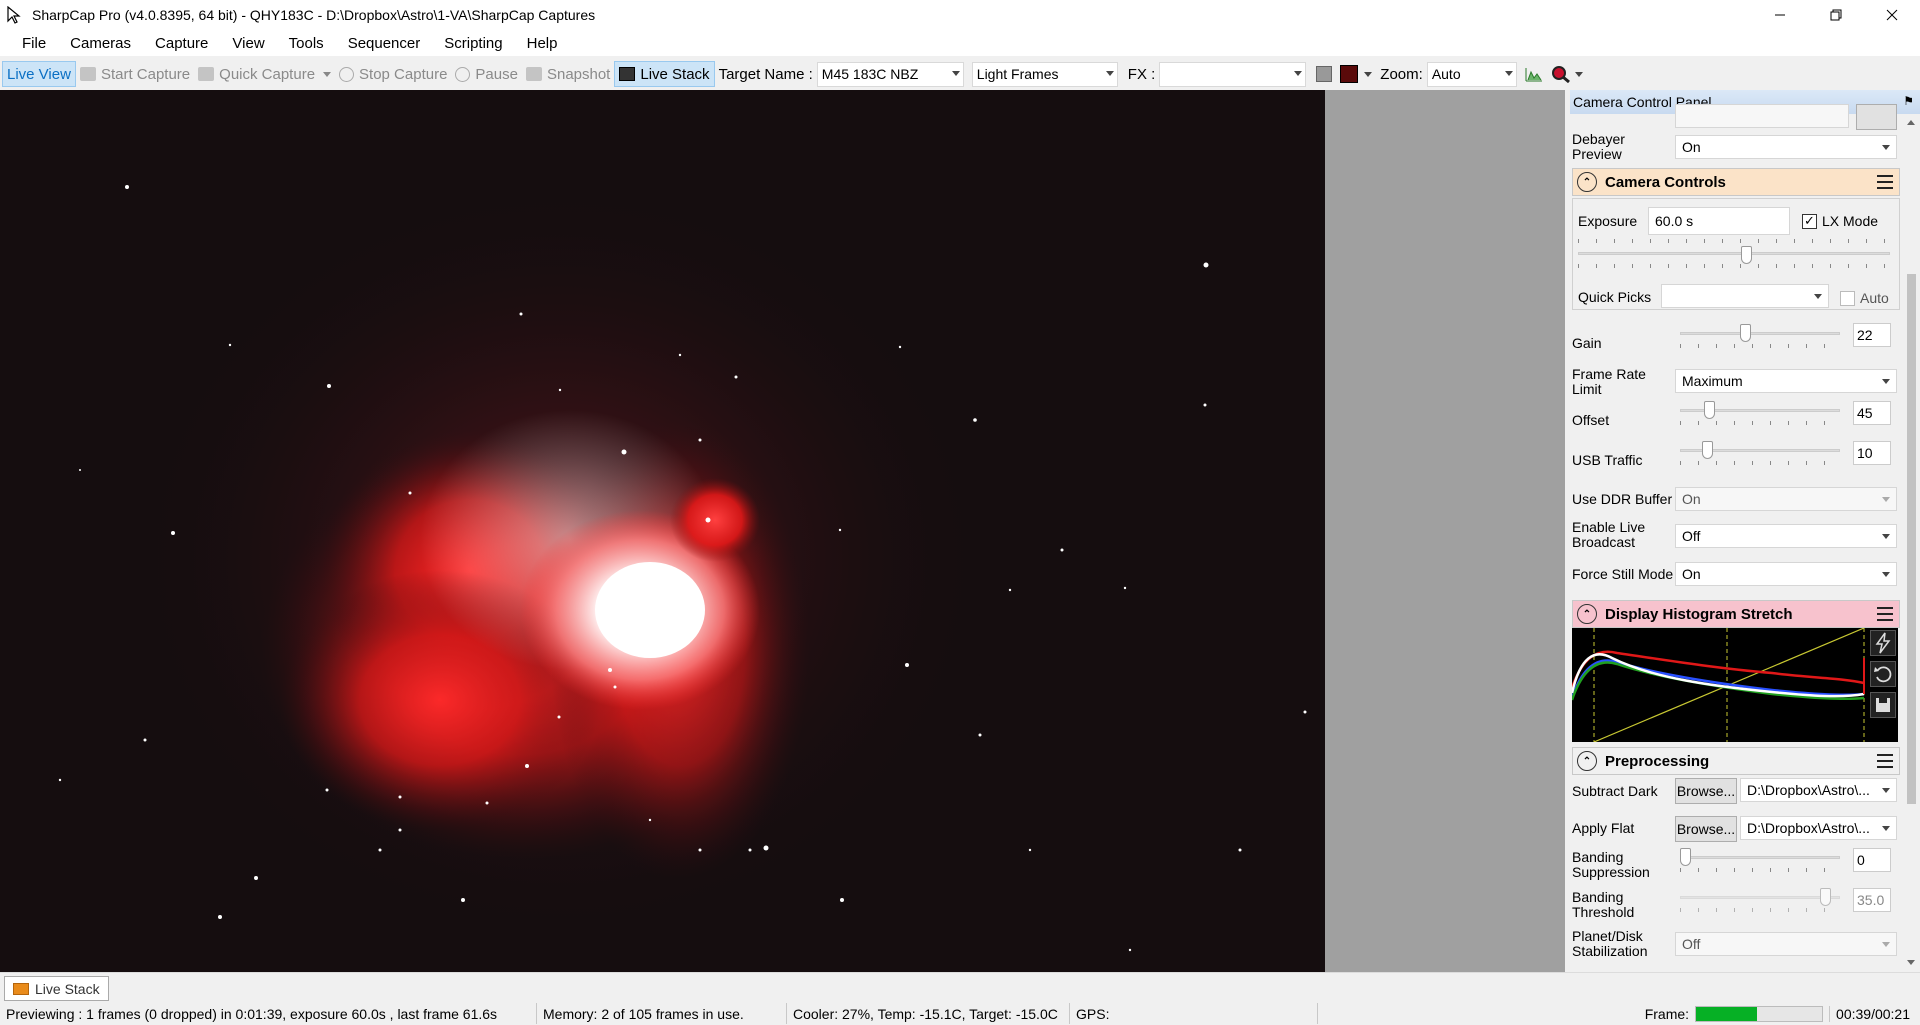 This screenshot has width=1920, height=1025. What do you see at coordinates (1872, 860) in the screenshot?
I see `banding-suppression-input: 0` at bounding box center [1872, 860].